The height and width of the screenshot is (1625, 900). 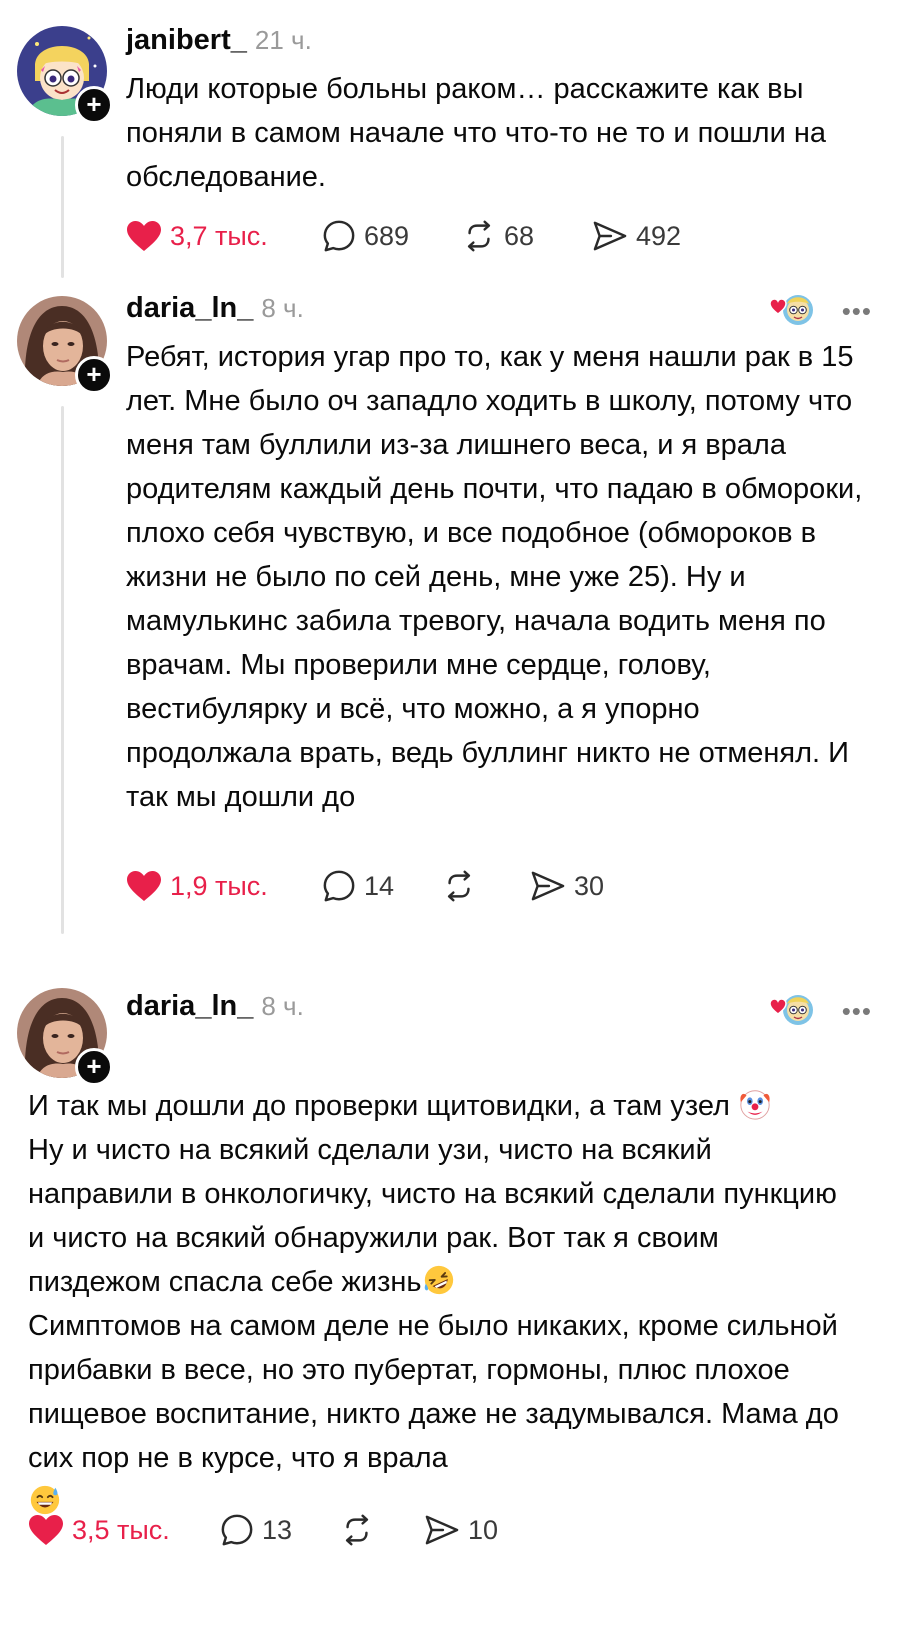 I want to click on action-bar: 1,9 тыс. 14 30, so click(x=365, y=886).